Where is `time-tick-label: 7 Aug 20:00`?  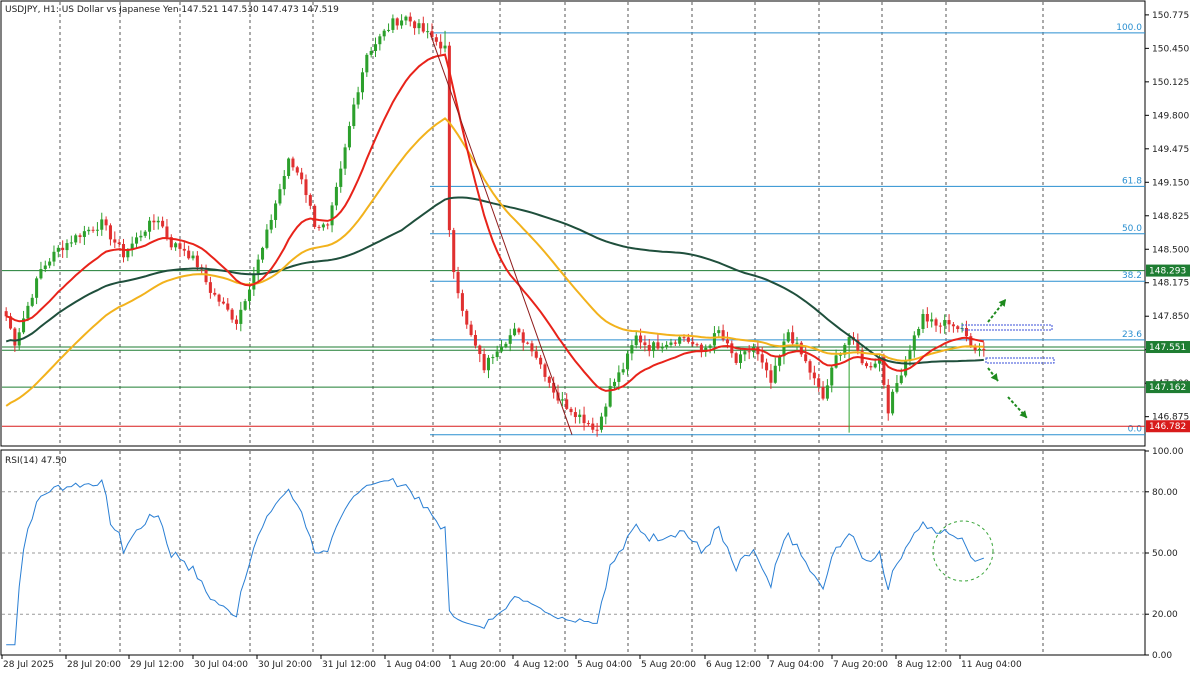 time-tick-label: 7 Aug 20:00 is located at coordinates (860, 665).